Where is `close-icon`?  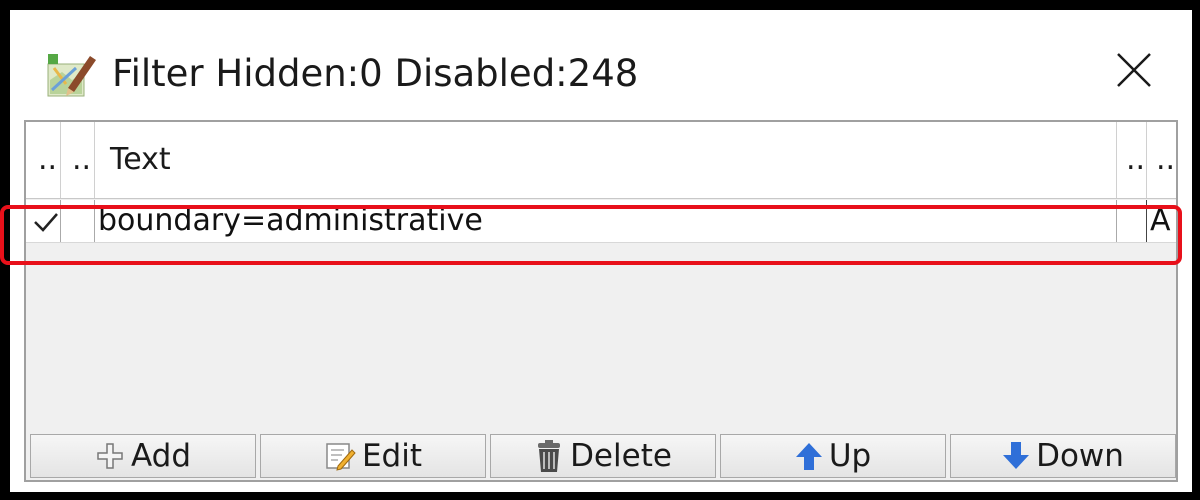
close-icon is located at coordinates (1134, 70).